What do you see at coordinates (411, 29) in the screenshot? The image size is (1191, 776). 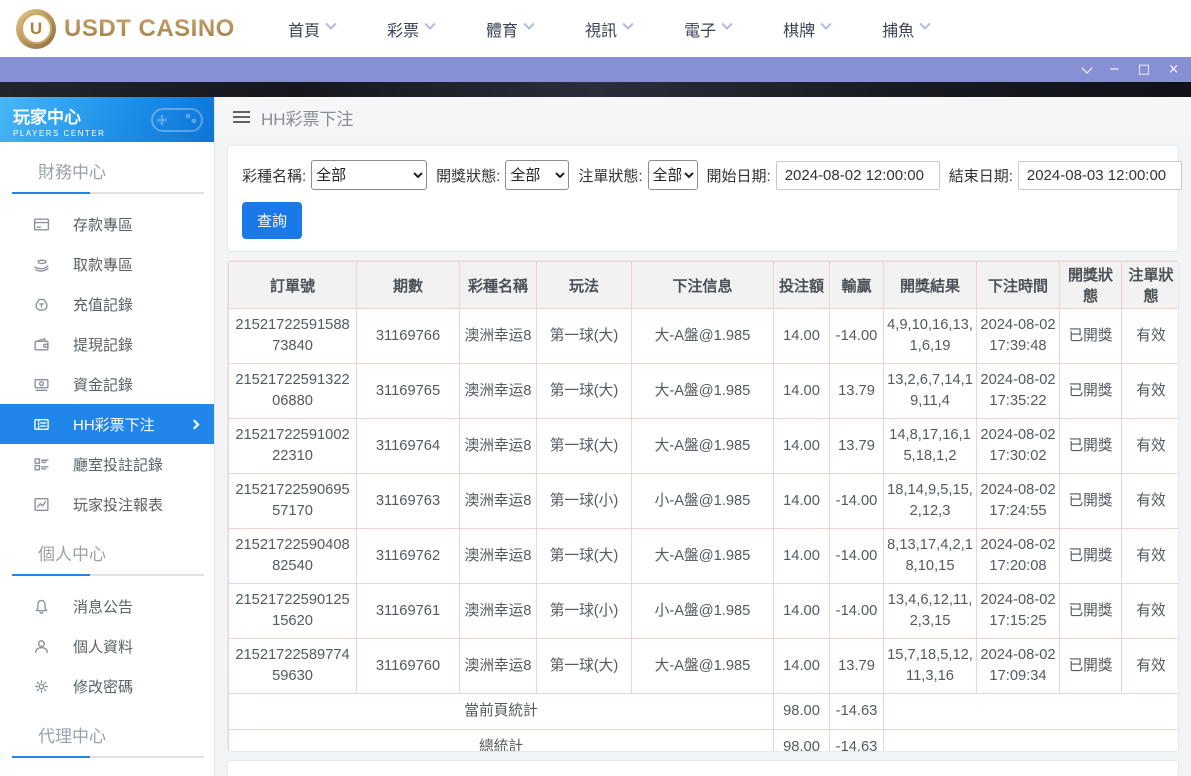 I see `nav-item-2: 彩票` at bounding box center [411, 29].